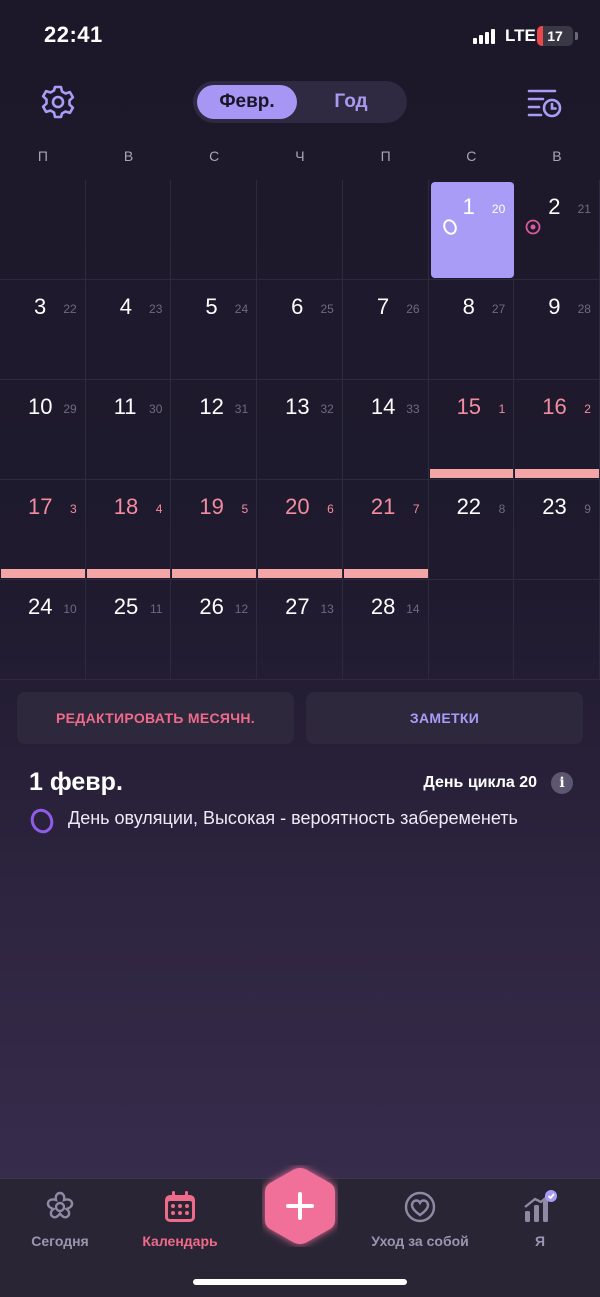 This screenshot has width=600, height=1297. I want to click on tab-self-care: Уход за собой, so click(420, 1218).